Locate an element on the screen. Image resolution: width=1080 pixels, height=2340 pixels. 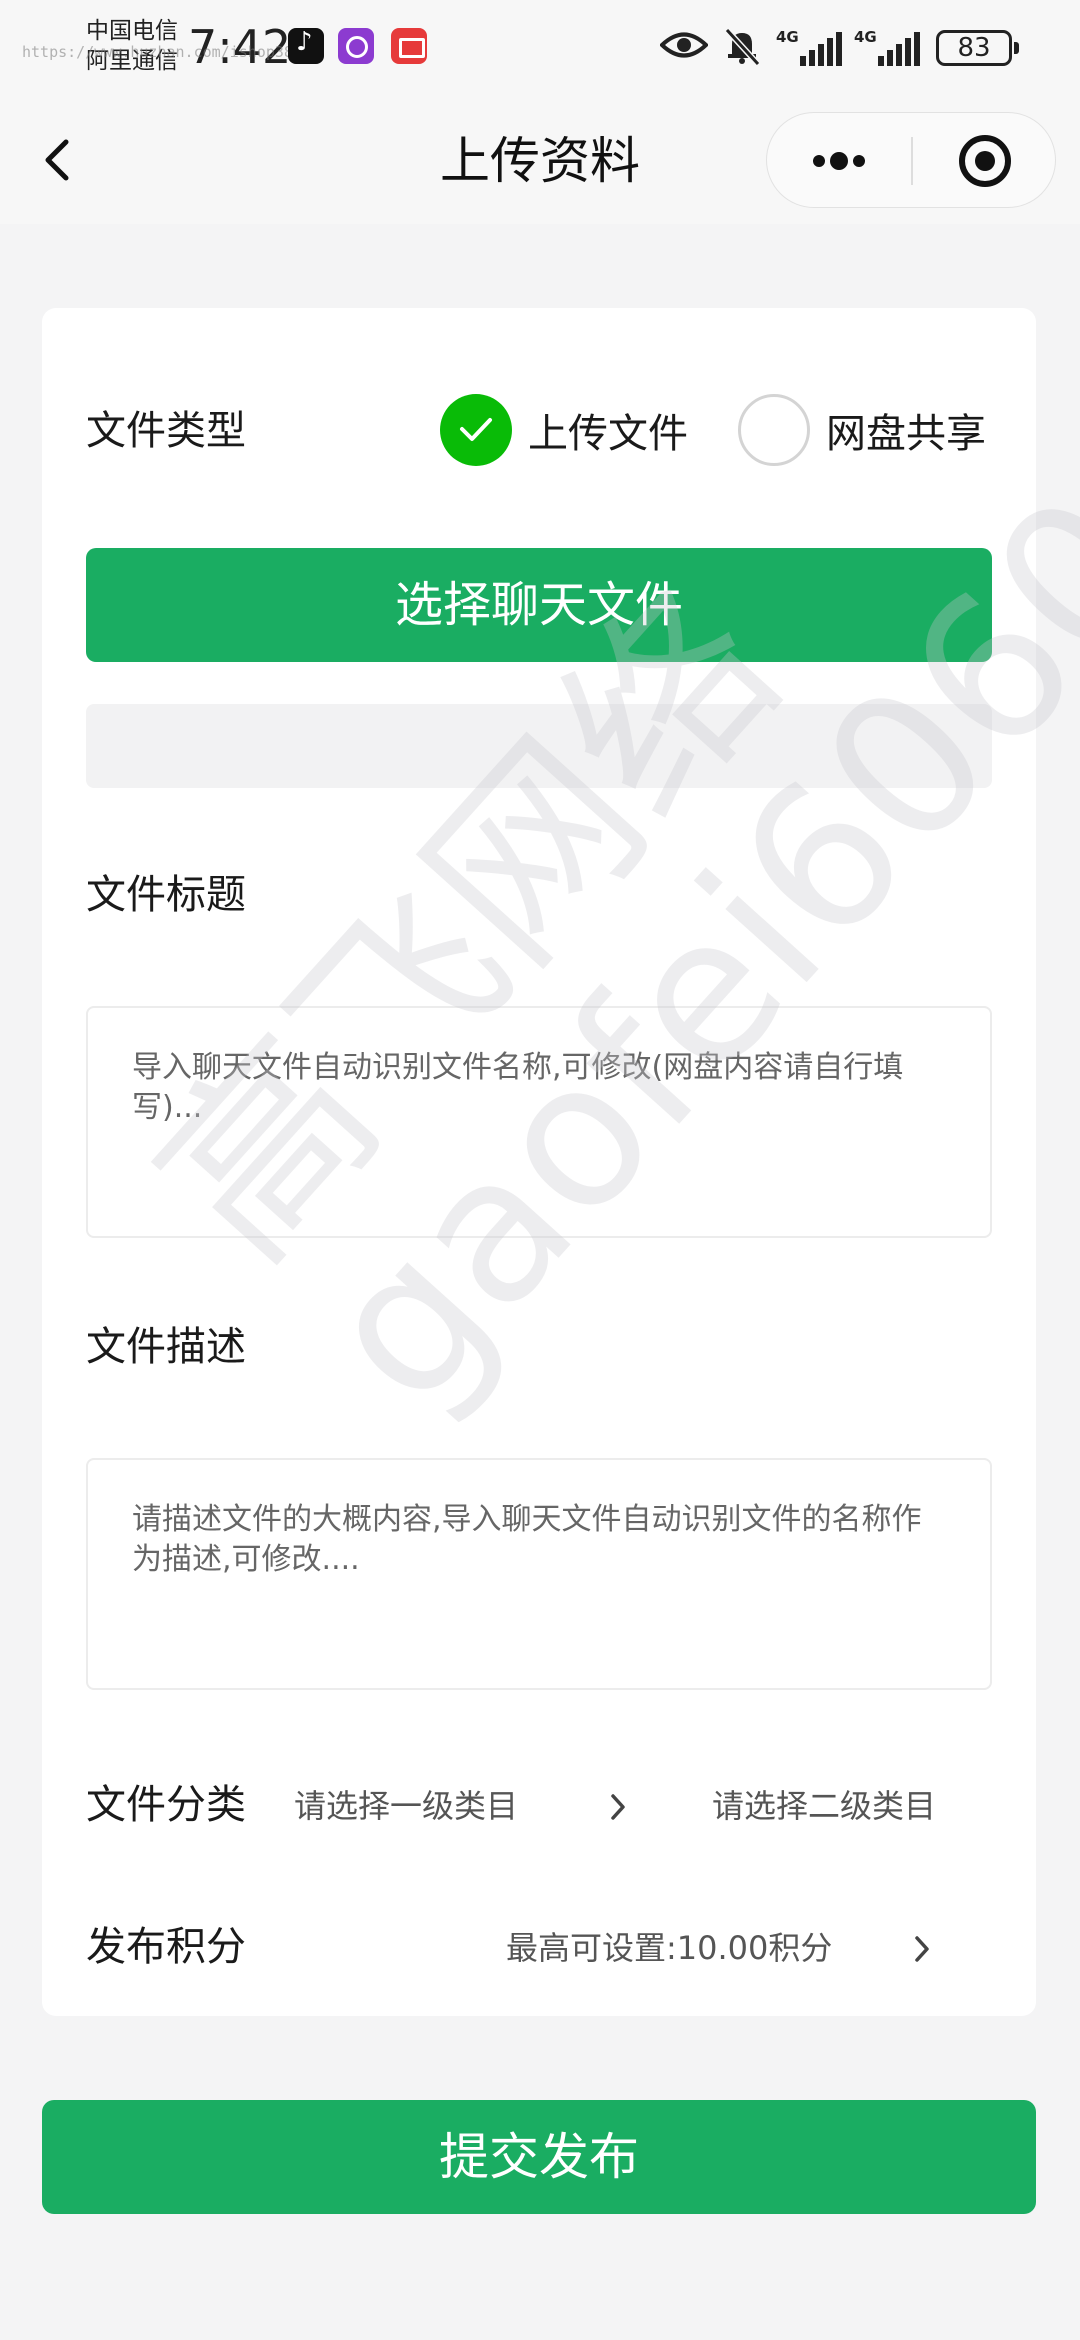
more-button is located at coordinates (839, 161).